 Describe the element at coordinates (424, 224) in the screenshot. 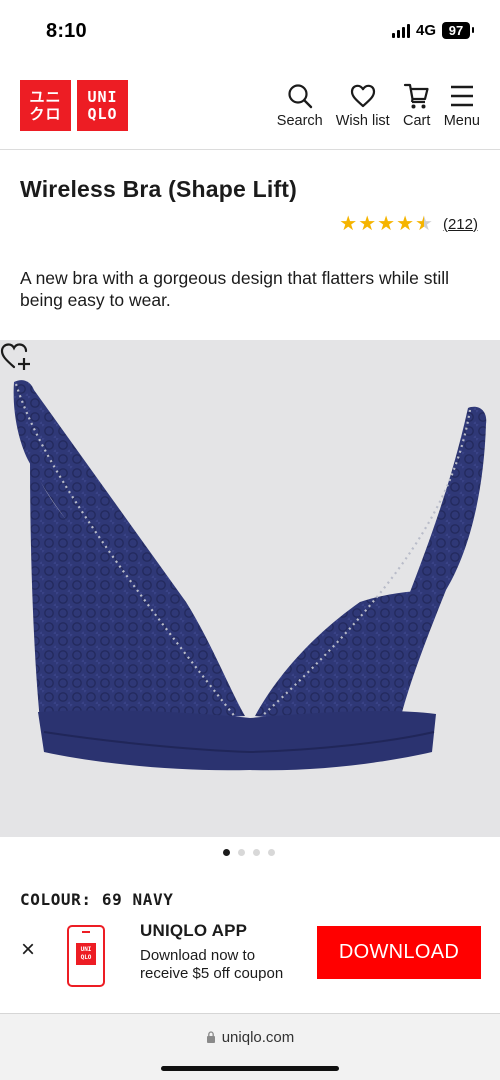

I see `half-star-icon: ★` at that location.